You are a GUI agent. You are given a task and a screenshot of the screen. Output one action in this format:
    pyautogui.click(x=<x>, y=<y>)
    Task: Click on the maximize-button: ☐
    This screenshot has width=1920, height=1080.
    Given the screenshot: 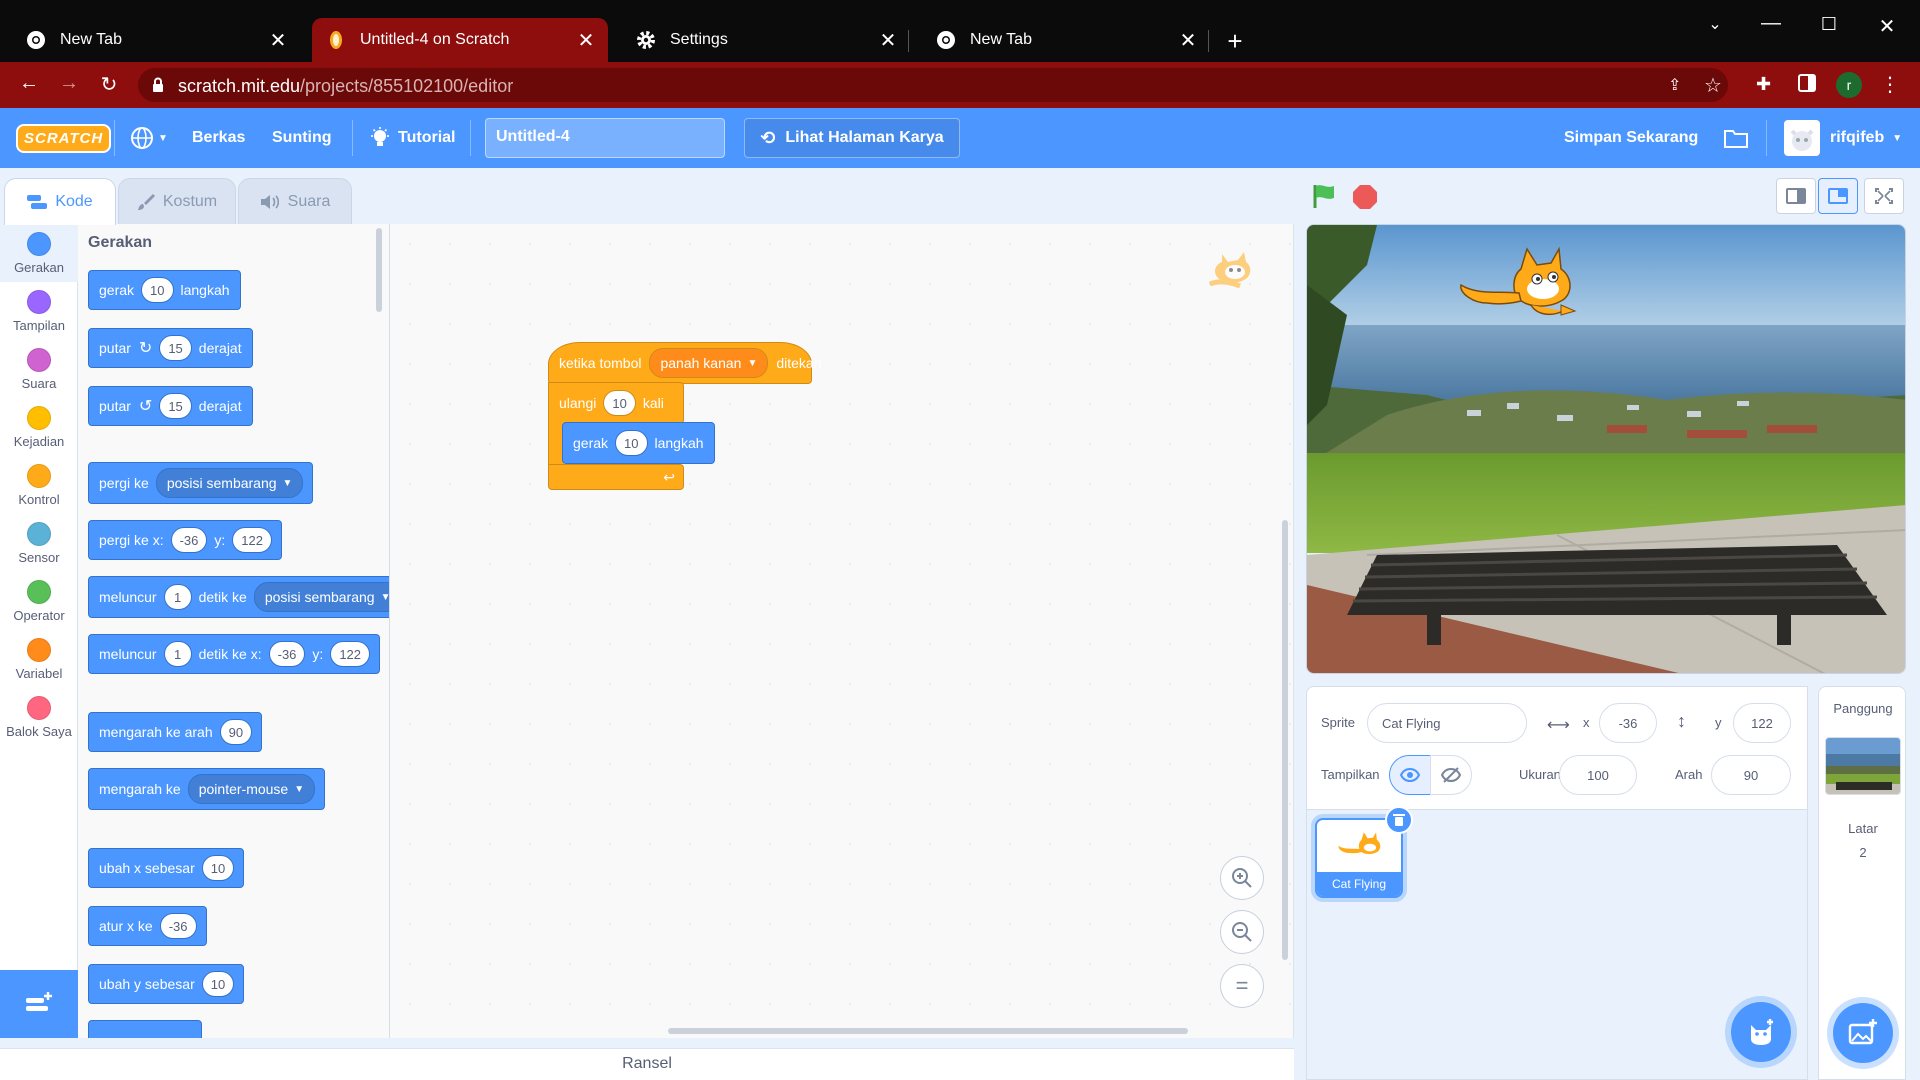 What is the action you would take?
    pyautogui.click(x=1829, y=24)
    